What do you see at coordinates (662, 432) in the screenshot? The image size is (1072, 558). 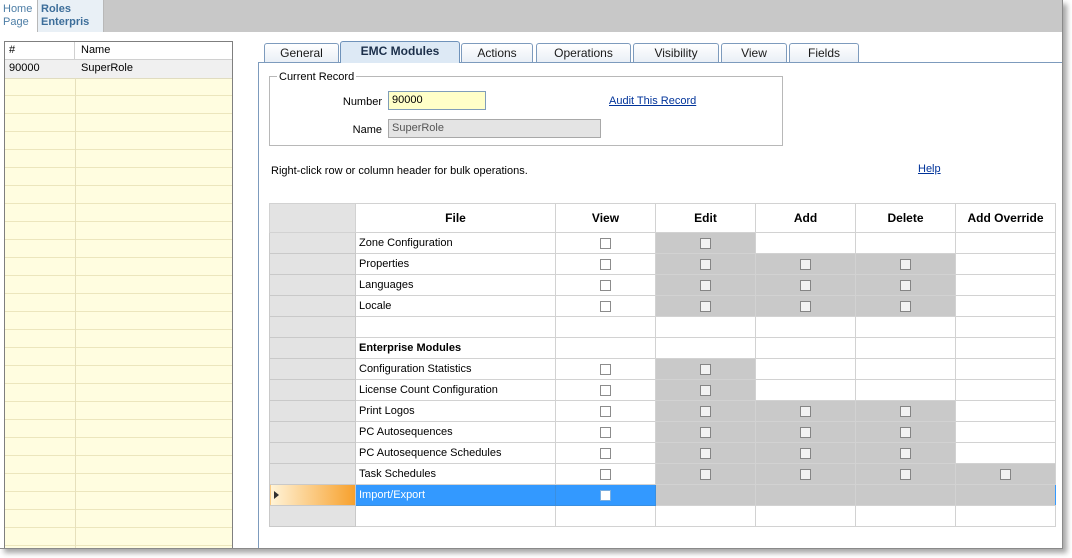 I see `grid-row: PC Autosequences` at bounding box center [662, 432].